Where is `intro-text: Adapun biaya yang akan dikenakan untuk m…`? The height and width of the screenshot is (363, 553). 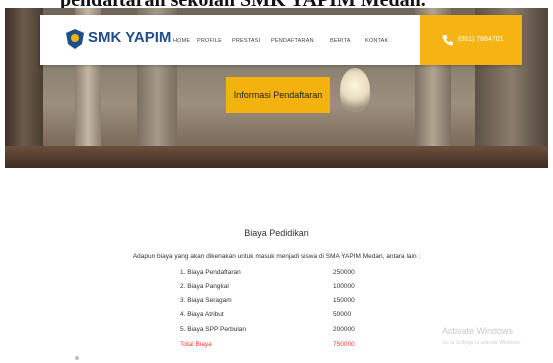
intro-text: Adapun biaya yang akan dikenakan untuk m… is located at coordinates (276, 256).